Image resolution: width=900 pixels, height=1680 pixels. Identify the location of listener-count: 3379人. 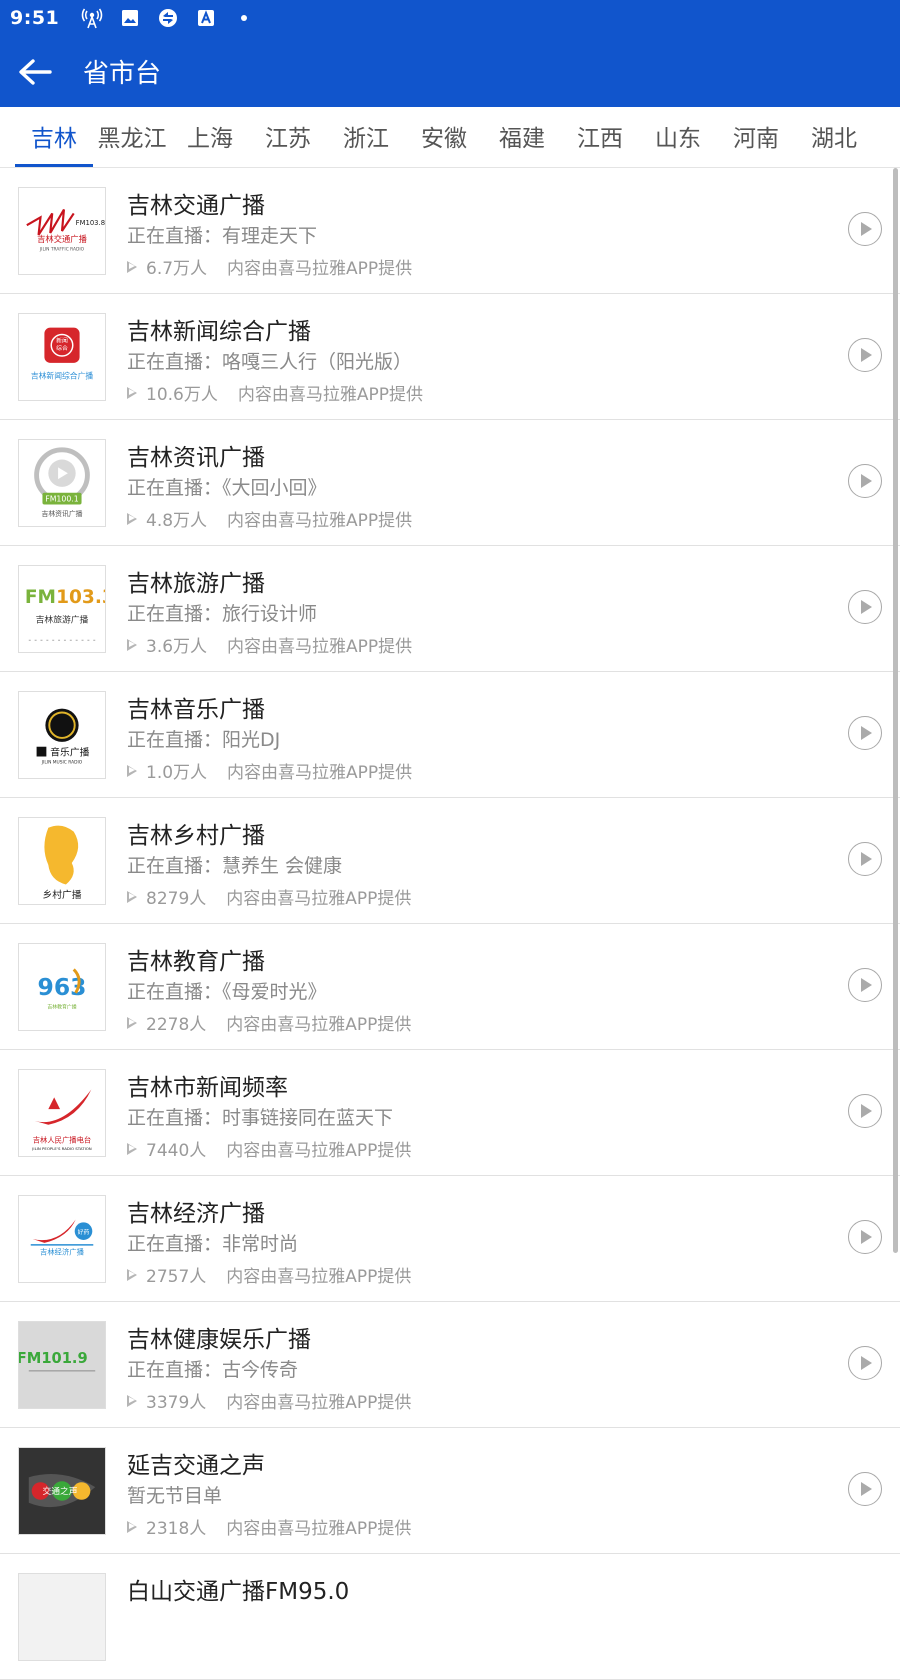
(176, 1403).